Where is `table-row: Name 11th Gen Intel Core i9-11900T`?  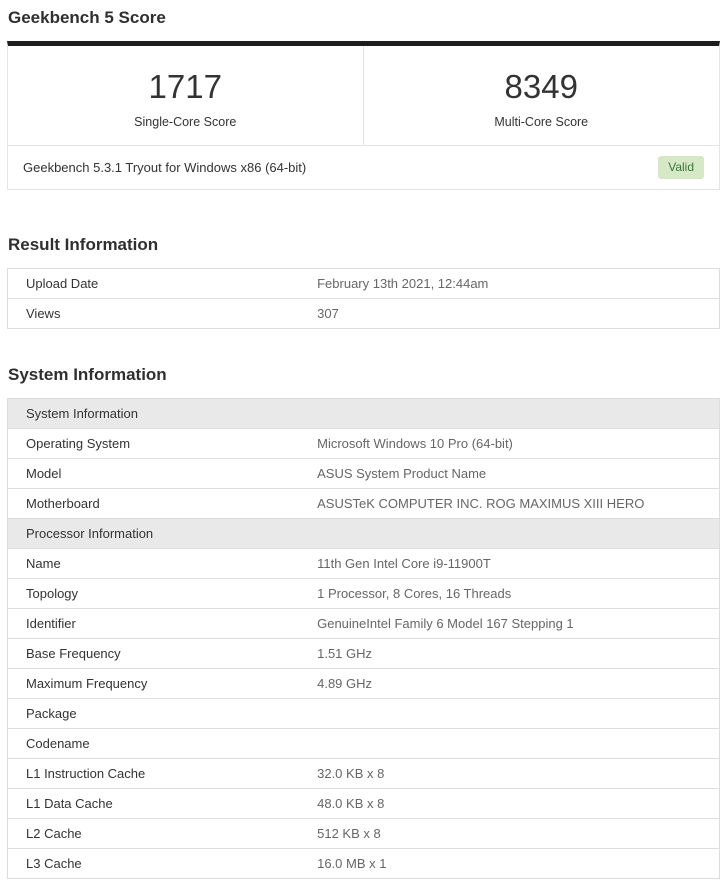
table-row: Name 11th Gen Intel Core i9-11900T is located at coordinates (363, 563).